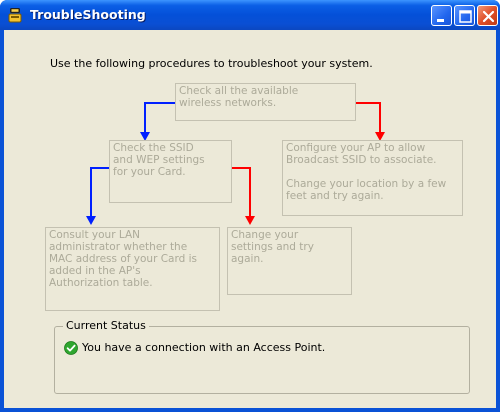 This screenshot has width=500, height=412. I want to click on minimize-icon, so click(440, 20).